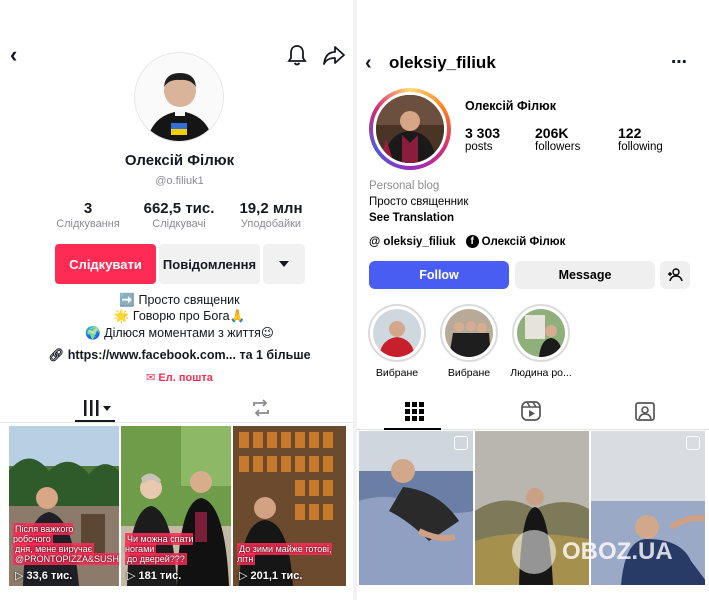 This screenshot has width=709, height=600. Describe the element at coordinates (483, 133) in the screenshot. I see `stat-value: 3 303` at that location.